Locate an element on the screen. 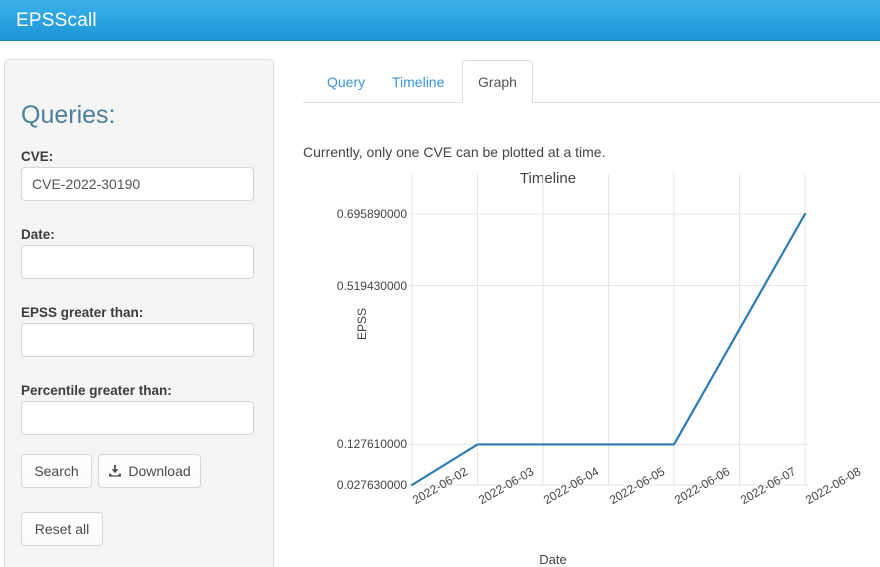 Image resolution: width=880 pixels, height=567 pixels. tab-query: Query is located at coordinates (339, 81).